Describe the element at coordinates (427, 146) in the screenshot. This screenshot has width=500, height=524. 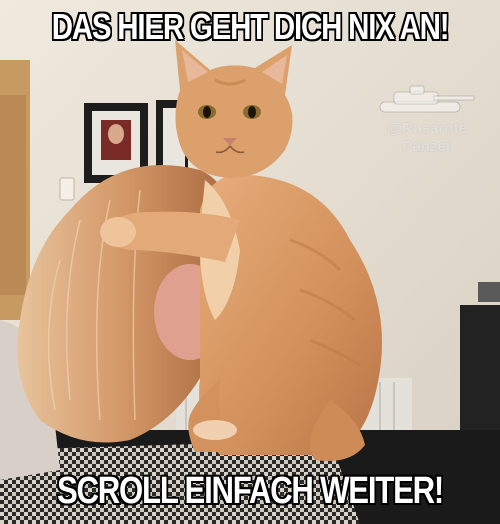
I see `watermark-line2: Panzer` at that location.